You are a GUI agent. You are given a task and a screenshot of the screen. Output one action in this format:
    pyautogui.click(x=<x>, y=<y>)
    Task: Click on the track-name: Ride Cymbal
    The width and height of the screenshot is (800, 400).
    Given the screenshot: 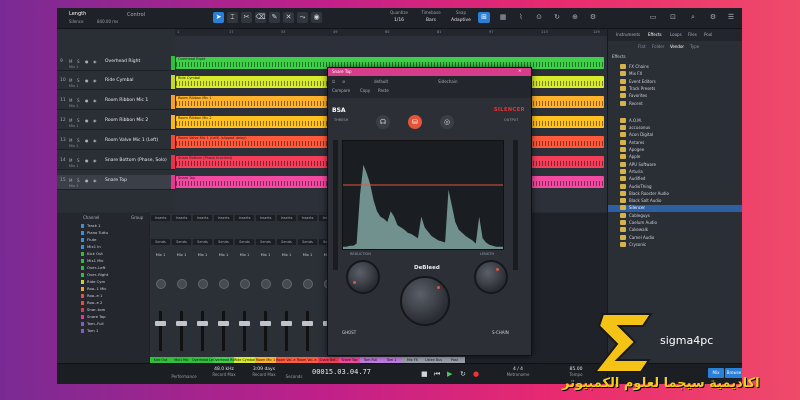 What is the action you would take?
    pyautogui.click(x=119, y=80)
    